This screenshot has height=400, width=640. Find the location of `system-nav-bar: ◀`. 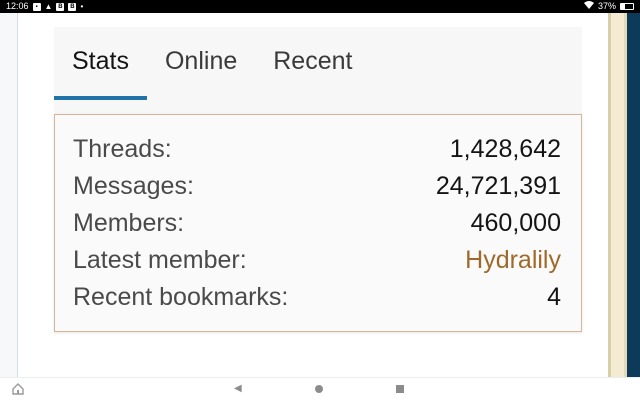

system-nav-bar: ◀ is located at coordinates (320, 388).